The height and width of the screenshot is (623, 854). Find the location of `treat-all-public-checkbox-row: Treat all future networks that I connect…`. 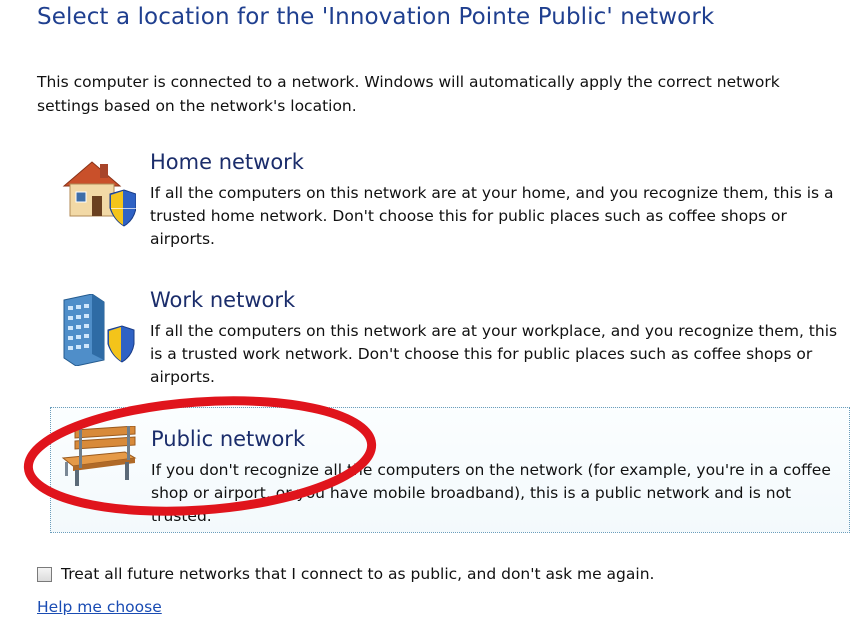

treat-all-public-checkbox-row: Treat all future networks that I connect… is located at coordinates (345, 574).